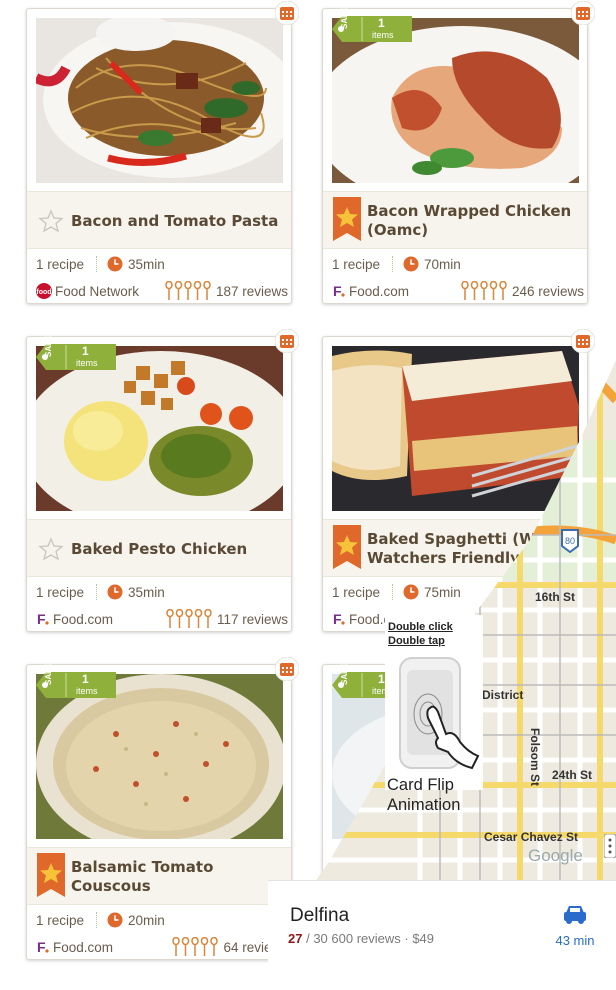 This screenshot has height=990, width=616. Describe the element at coordinates (435, 627) in the screenshot. I see `double-click-hint: Double click` at that location.